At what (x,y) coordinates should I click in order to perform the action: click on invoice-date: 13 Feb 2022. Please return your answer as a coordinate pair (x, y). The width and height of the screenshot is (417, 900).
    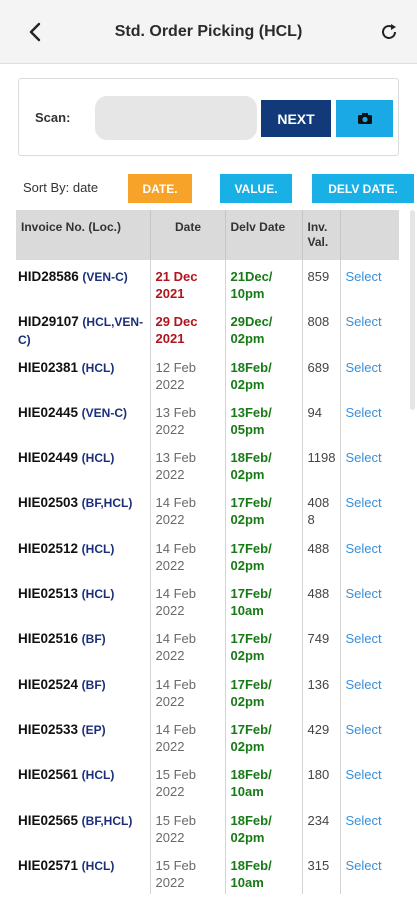
    Looking at the image, I should click on (175, 420).